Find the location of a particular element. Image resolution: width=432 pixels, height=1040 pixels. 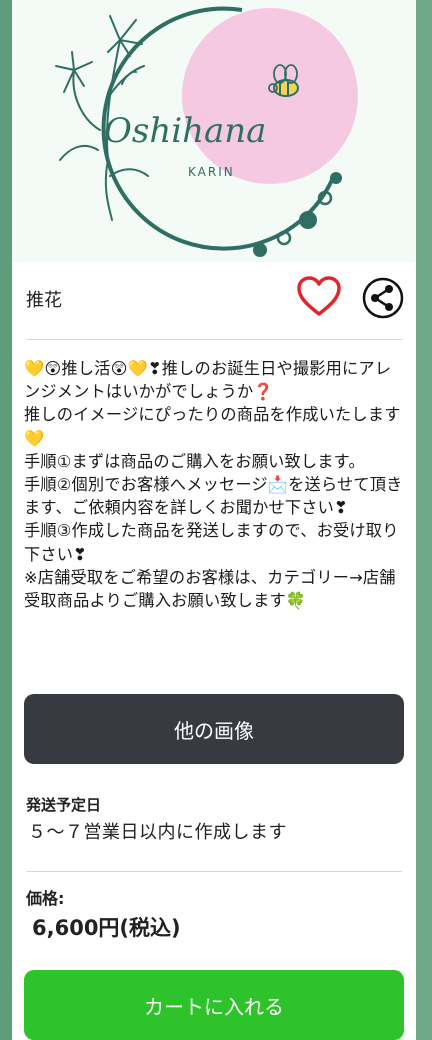

add-to-cart-button: カートに入れる is located at coordinates (214, 1005).